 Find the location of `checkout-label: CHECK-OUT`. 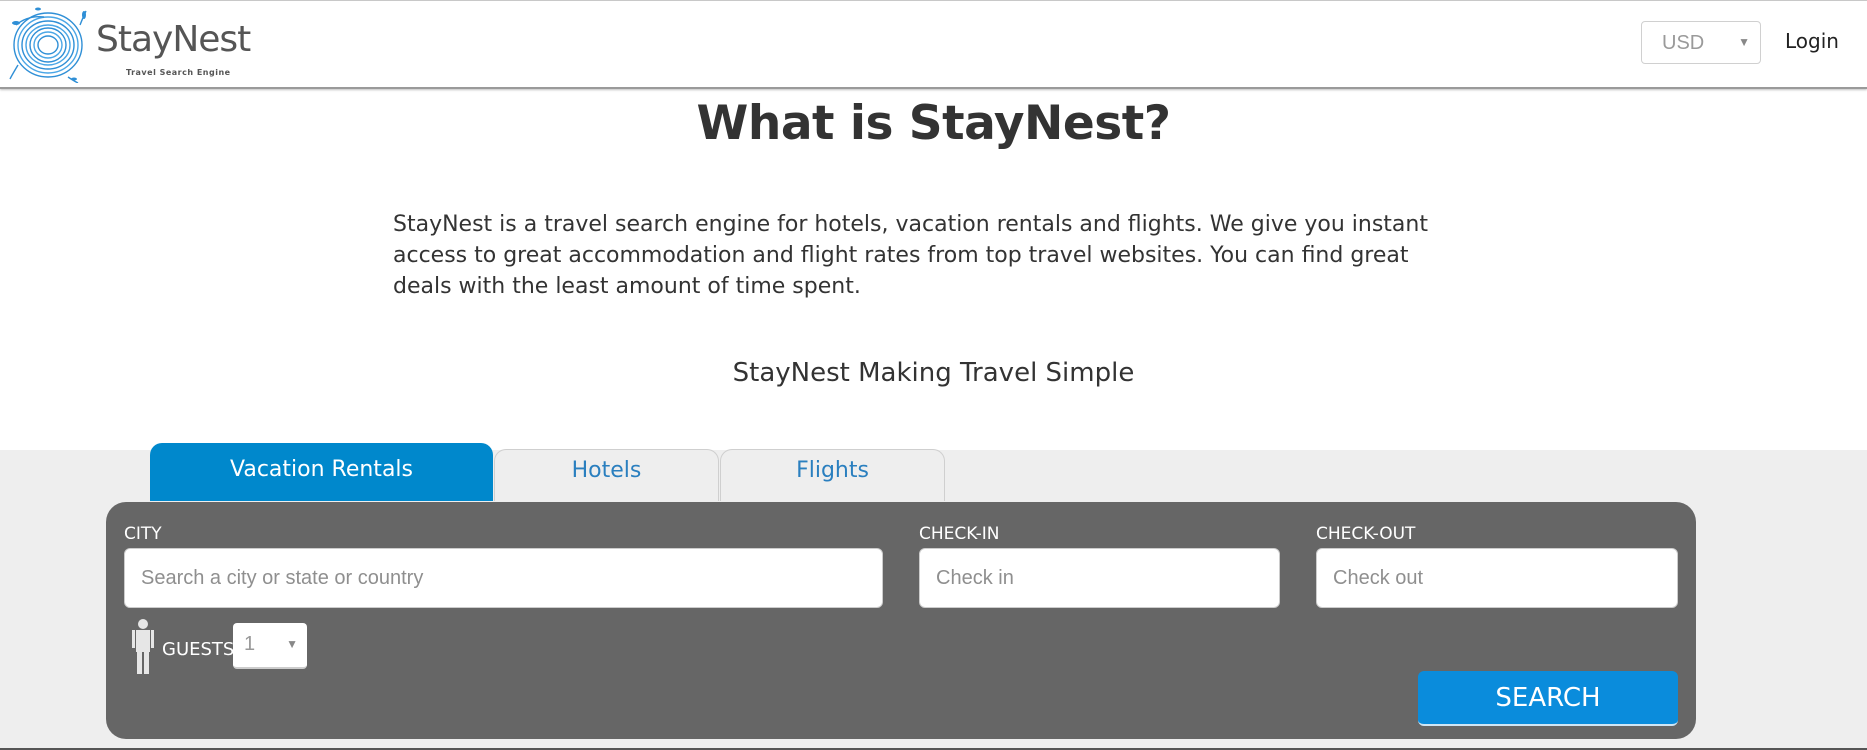

checkout-label: CHECK-OUT is located at coordinates (1366, 534).